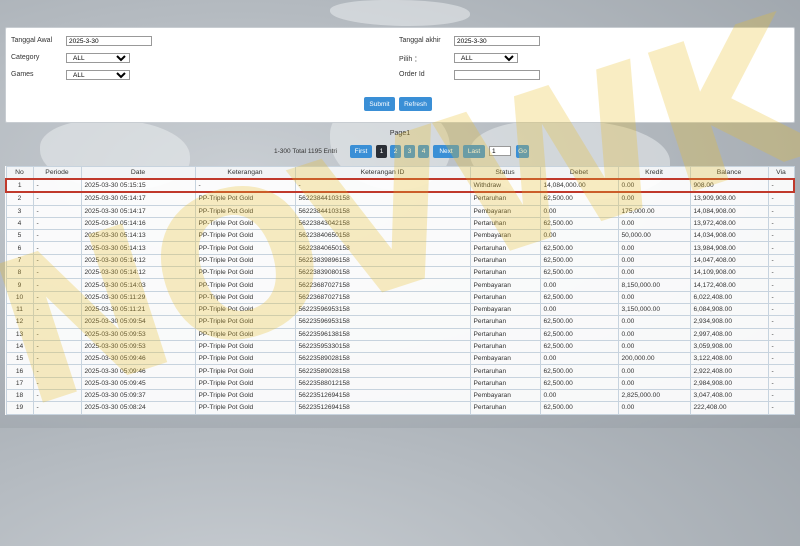 This screenshot has height=546, width=800. What do you see at coordinates (410, 59) in the screenshot?
I see `pilih-label: Pilih ：` at bounding box center [410, 59].